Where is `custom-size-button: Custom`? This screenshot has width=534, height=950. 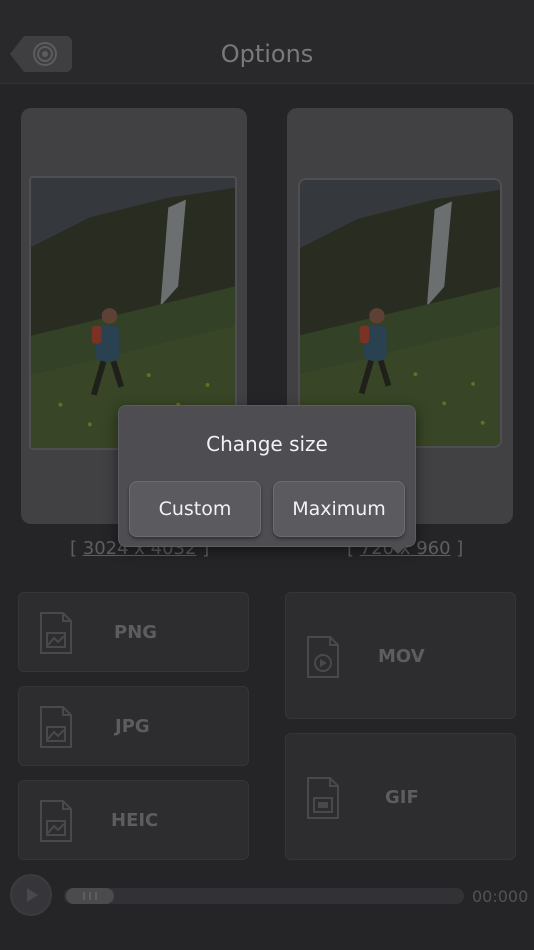
custom-size-button: Custom is located at coordinates (195, 509).